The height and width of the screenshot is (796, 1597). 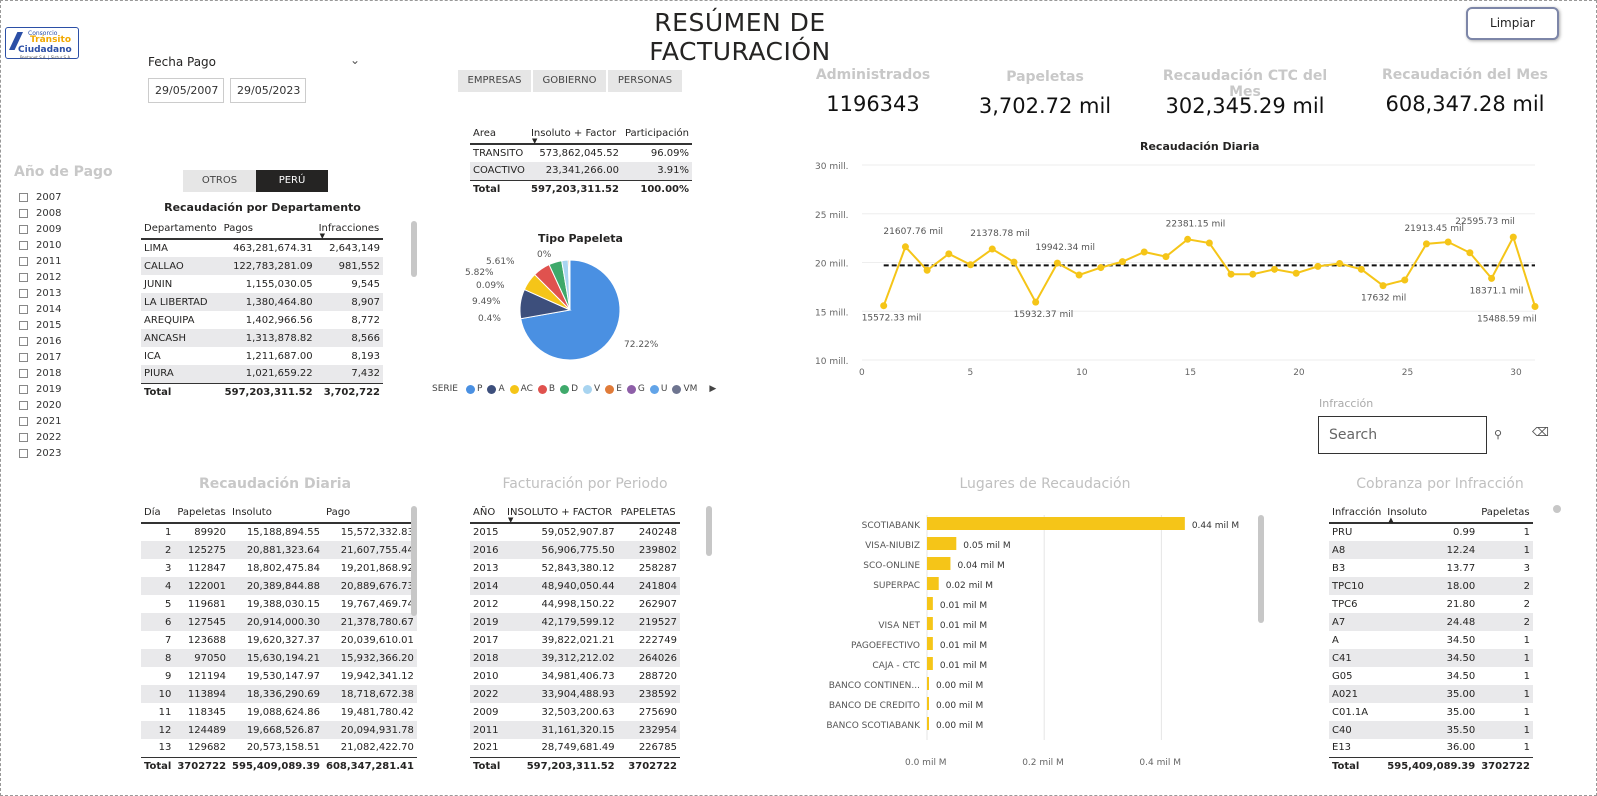 I want to click on year-checkbox-item: 2013, so click(x=40, y=293).